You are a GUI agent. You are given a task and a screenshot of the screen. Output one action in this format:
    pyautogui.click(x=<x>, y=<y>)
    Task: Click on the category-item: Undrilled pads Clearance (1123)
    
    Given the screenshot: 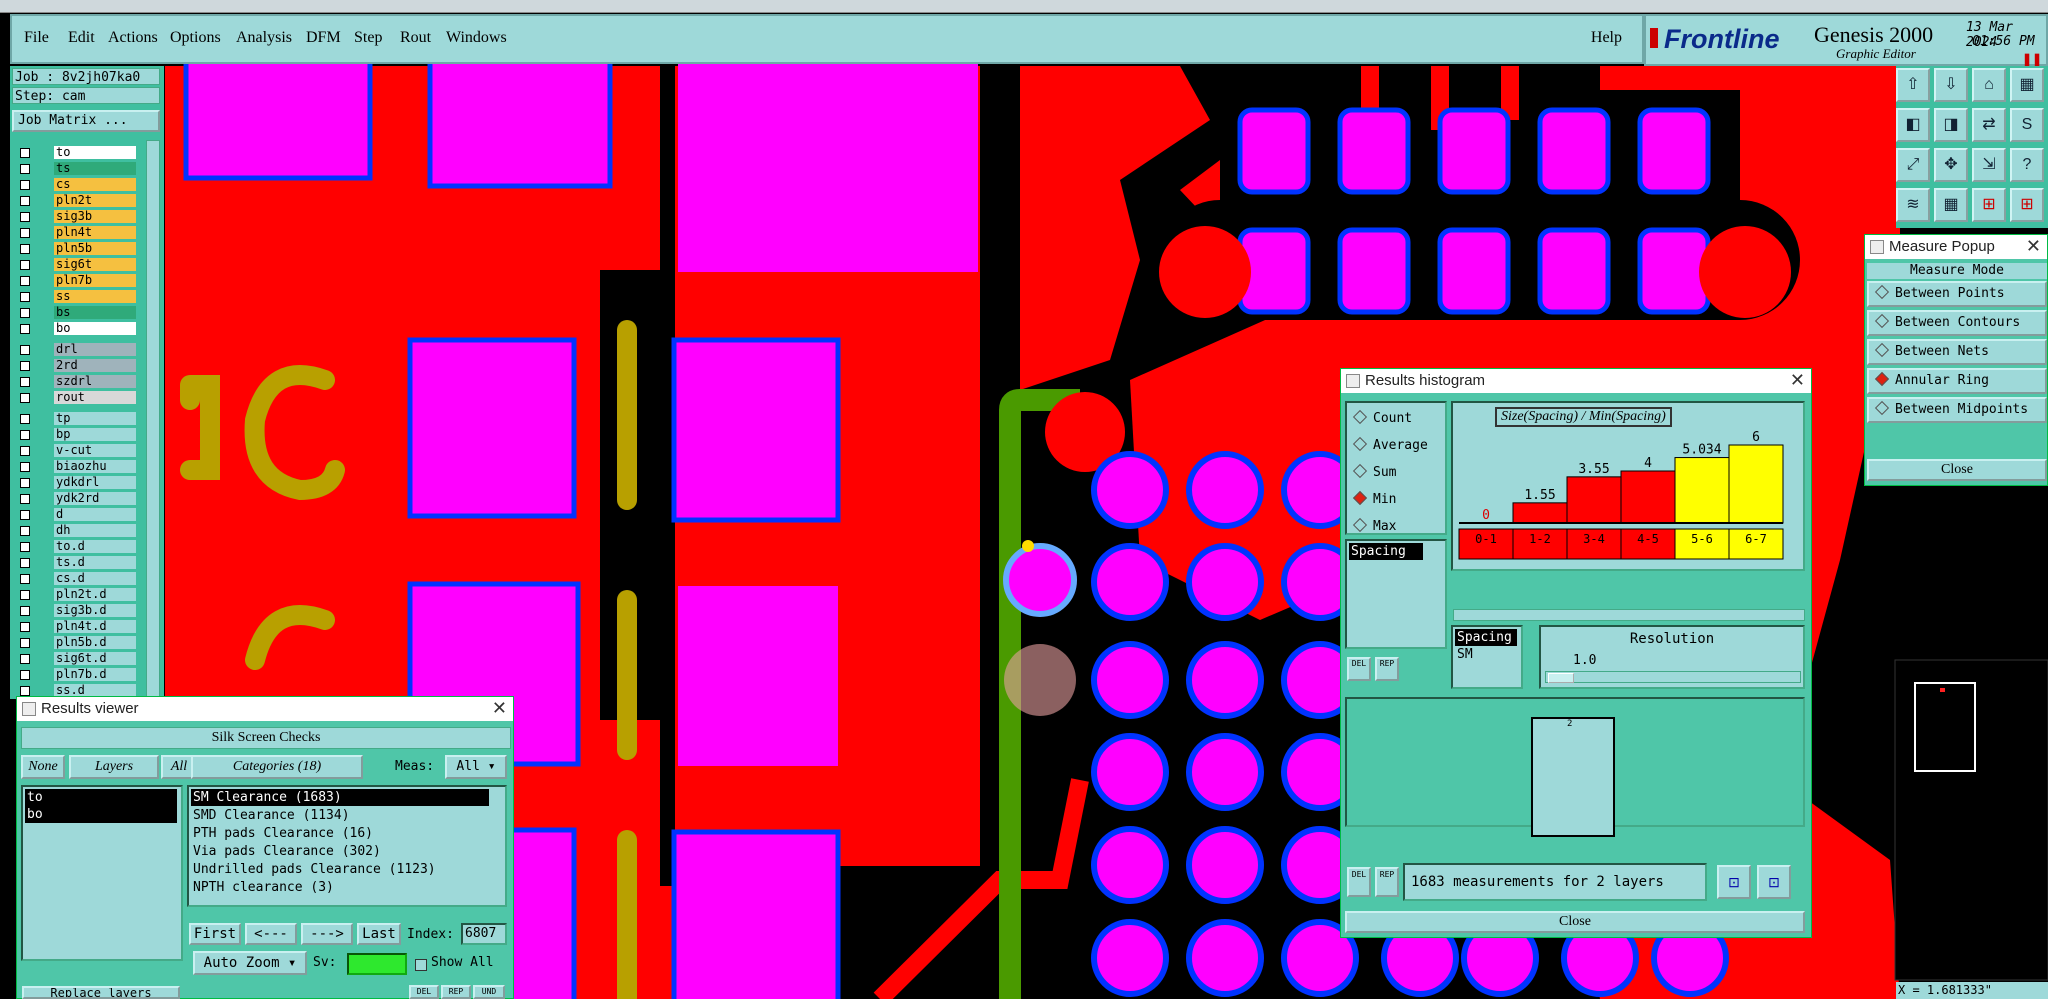 What is the action you would take?
    pyautogui.click(x=313, y=869)
    